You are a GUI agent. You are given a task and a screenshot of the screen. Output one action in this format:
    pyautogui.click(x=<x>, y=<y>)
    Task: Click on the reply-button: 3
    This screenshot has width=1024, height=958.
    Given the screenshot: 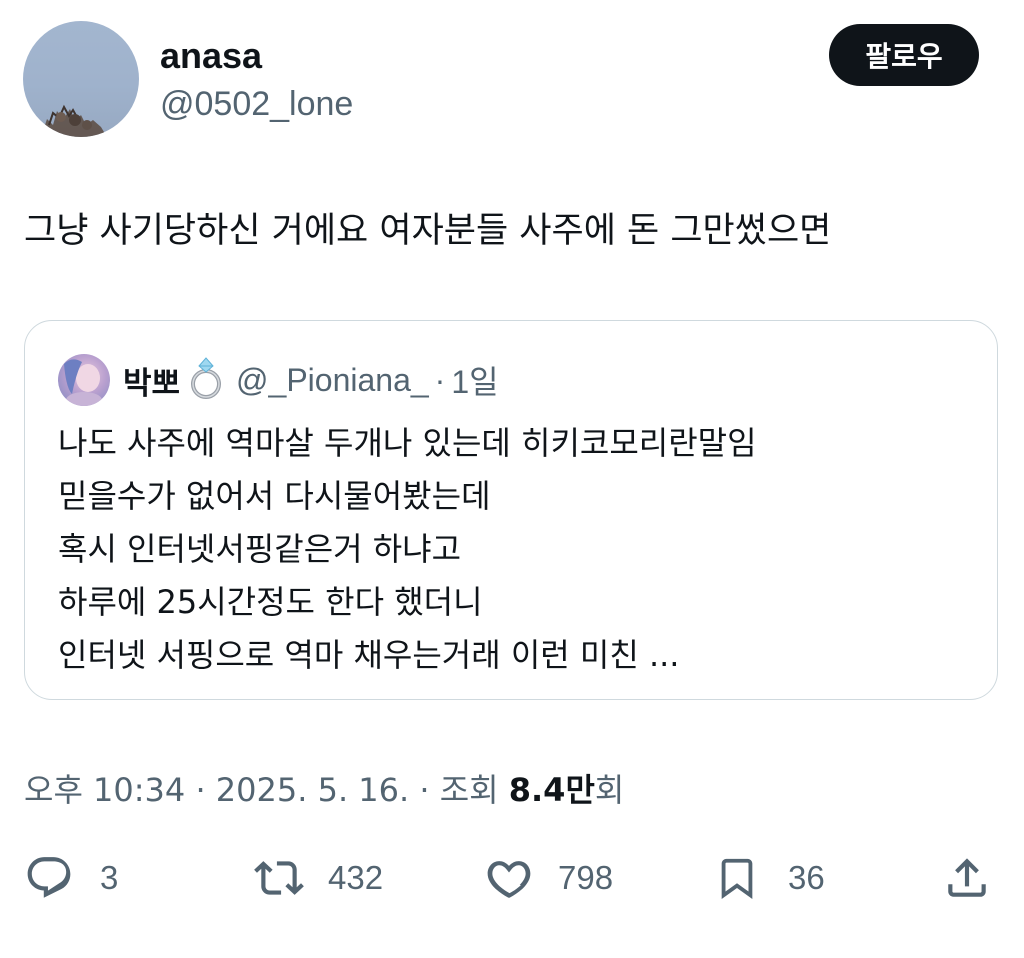 What is the action you would take?
    pyautogui.click(x=71, y=878)
    